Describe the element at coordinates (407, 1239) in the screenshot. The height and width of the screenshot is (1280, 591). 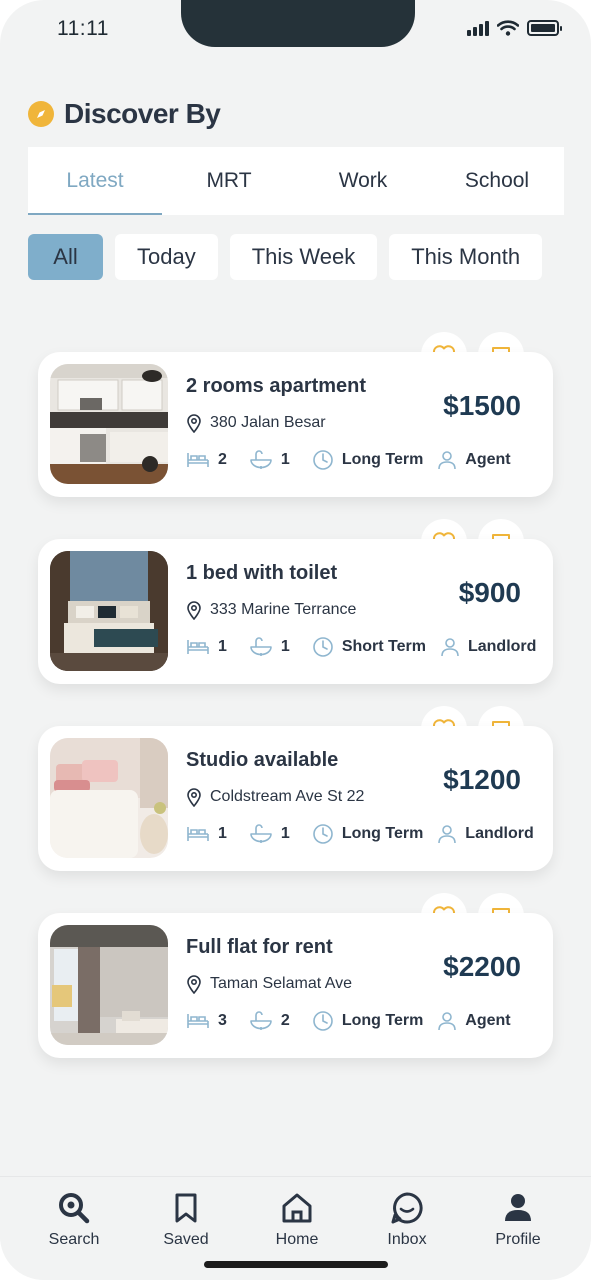
I see `nav-inbox-label: Inbox` at that location.